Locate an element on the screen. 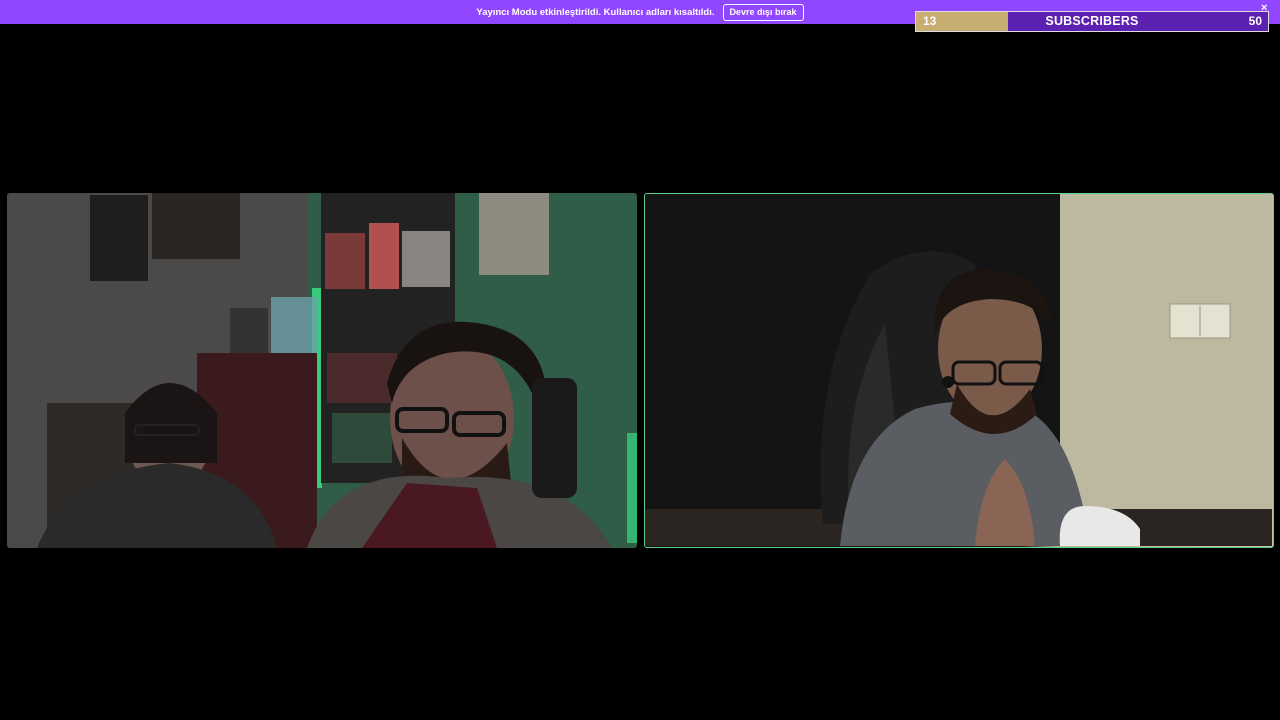 Image resolution: width=1280 pixels, height=720 pixels. subscriber-goal-bar: 13 SUBSCRIBERS 50 is located at coordinates (1092, 21).